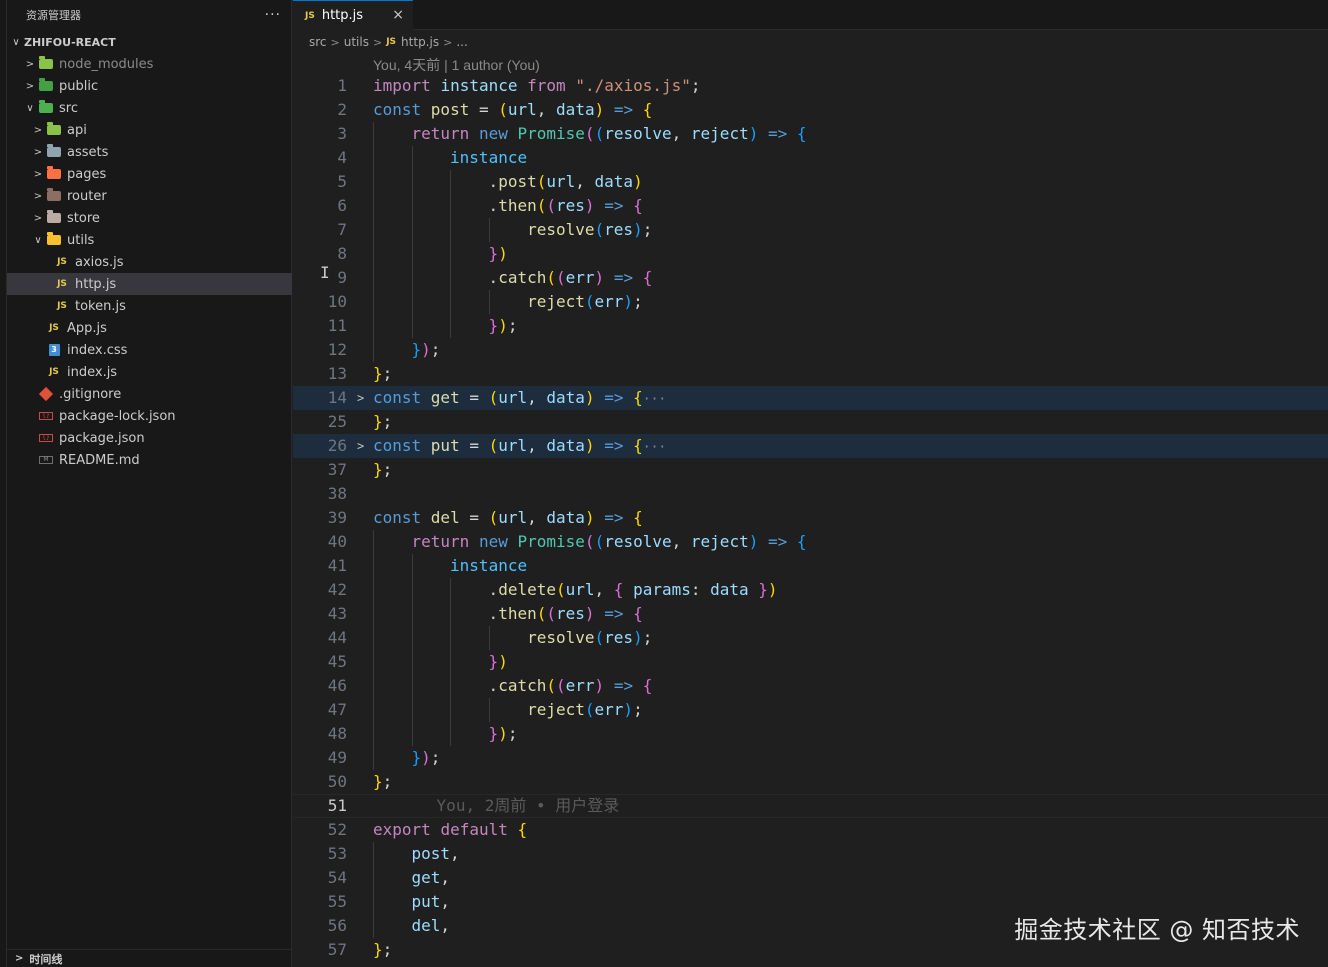 Image resolution: width=1328 pixels, height=967 pixels. I want to click on tree-item-label: node_modules, so click(106, 64).